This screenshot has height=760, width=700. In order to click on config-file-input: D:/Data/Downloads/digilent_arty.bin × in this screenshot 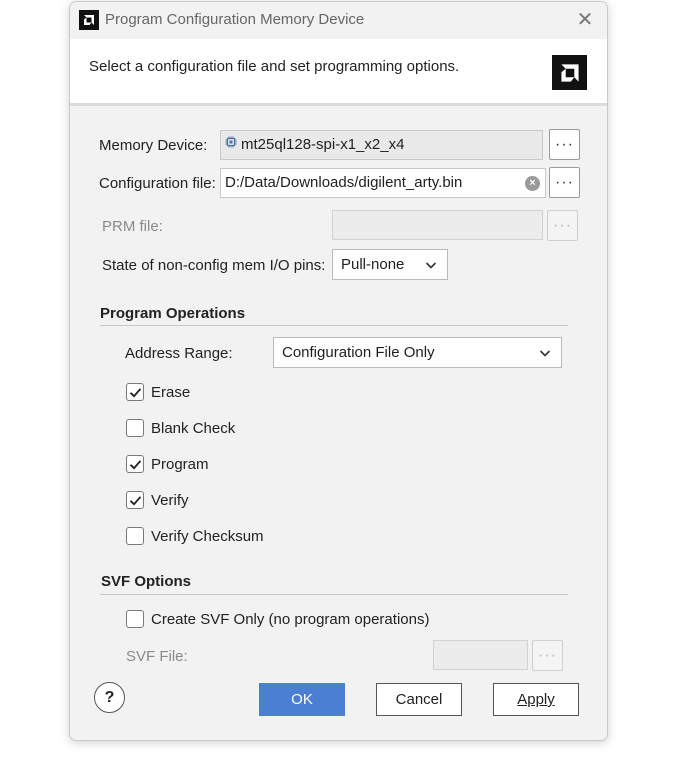, I will do `click(383, 183)`.